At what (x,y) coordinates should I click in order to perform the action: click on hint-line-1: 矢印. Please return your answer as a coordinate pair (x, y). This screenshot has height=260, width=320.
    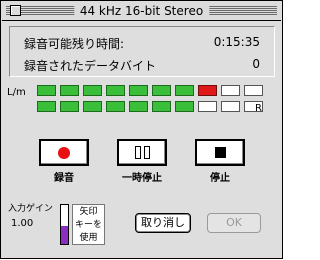
    Looking at the image, I should click on (88, 212).